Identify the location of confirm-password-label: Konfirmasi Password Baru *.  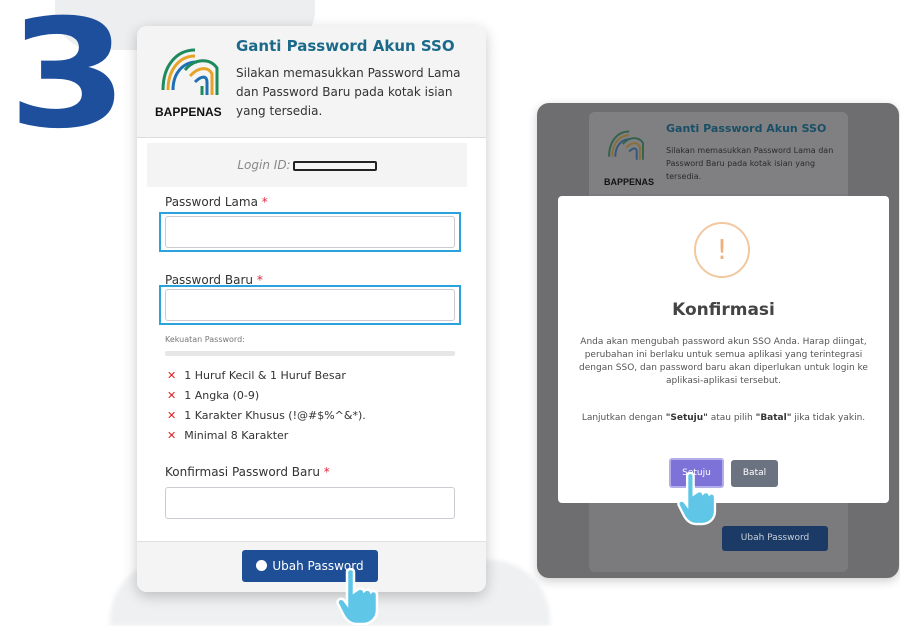
(247, 472).